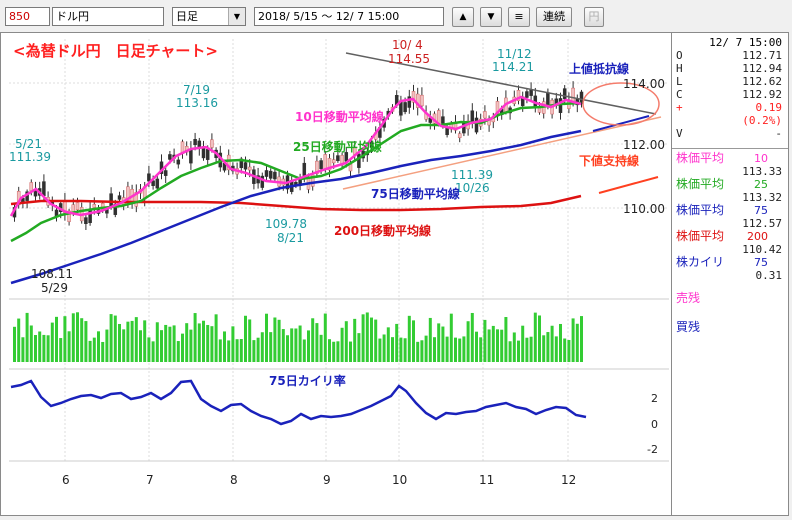 The height and width of the screenshot is (520, 792). What do you see at coordinates (644, 209) in the screenshot?
I see `y-tick: 110.00` at bounding box center [644, 209].